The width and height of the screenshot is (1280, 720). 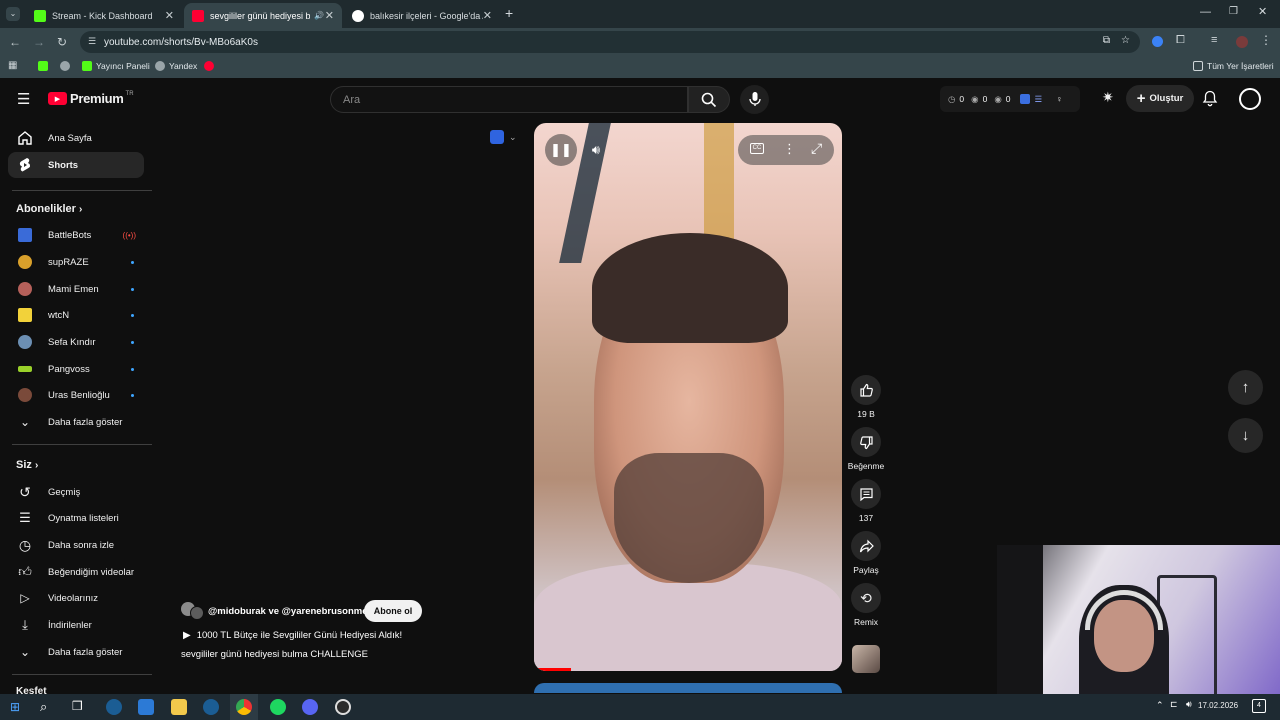 What do you see at coordinates (319, 15) in the screenshot?
I see `speaker-icon: 🔊` at bounding box center [319, 15].